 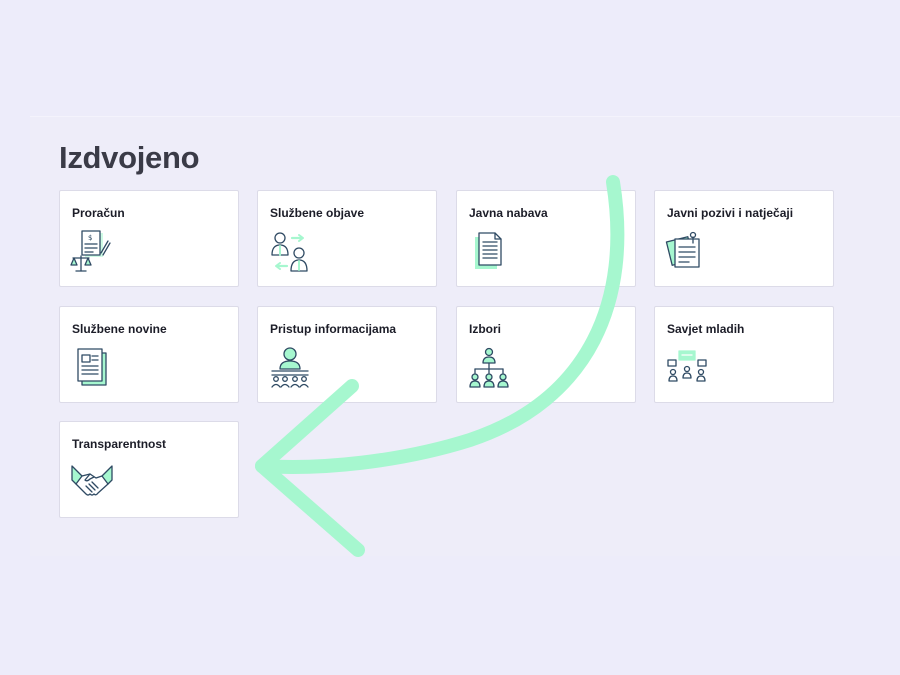 What do you see at coordinates (290, 252) in the screenshot?
I see `people-exchange-icon` at bounding box center [290, 252].